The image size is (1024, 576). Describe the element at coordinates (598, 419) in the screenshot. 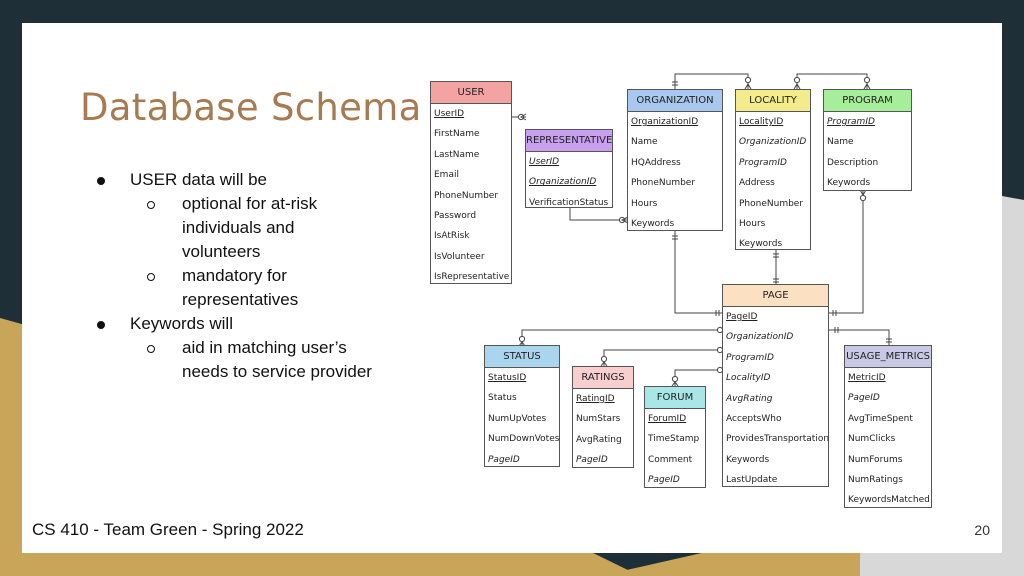

I see `entity-field: NumStars` at that location.